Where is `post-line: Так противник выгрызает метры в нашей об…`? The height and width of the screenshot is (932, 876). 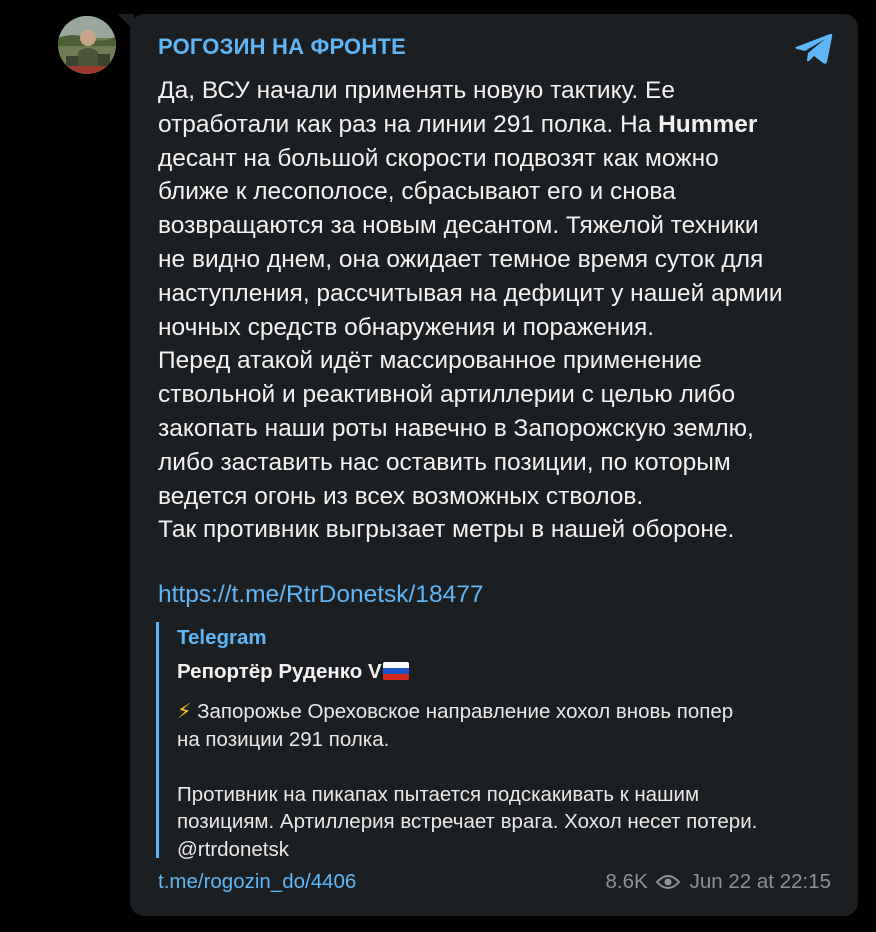
post-line: Так противник выгрызает метры в нашей об… is located at coordinates (446, 530).